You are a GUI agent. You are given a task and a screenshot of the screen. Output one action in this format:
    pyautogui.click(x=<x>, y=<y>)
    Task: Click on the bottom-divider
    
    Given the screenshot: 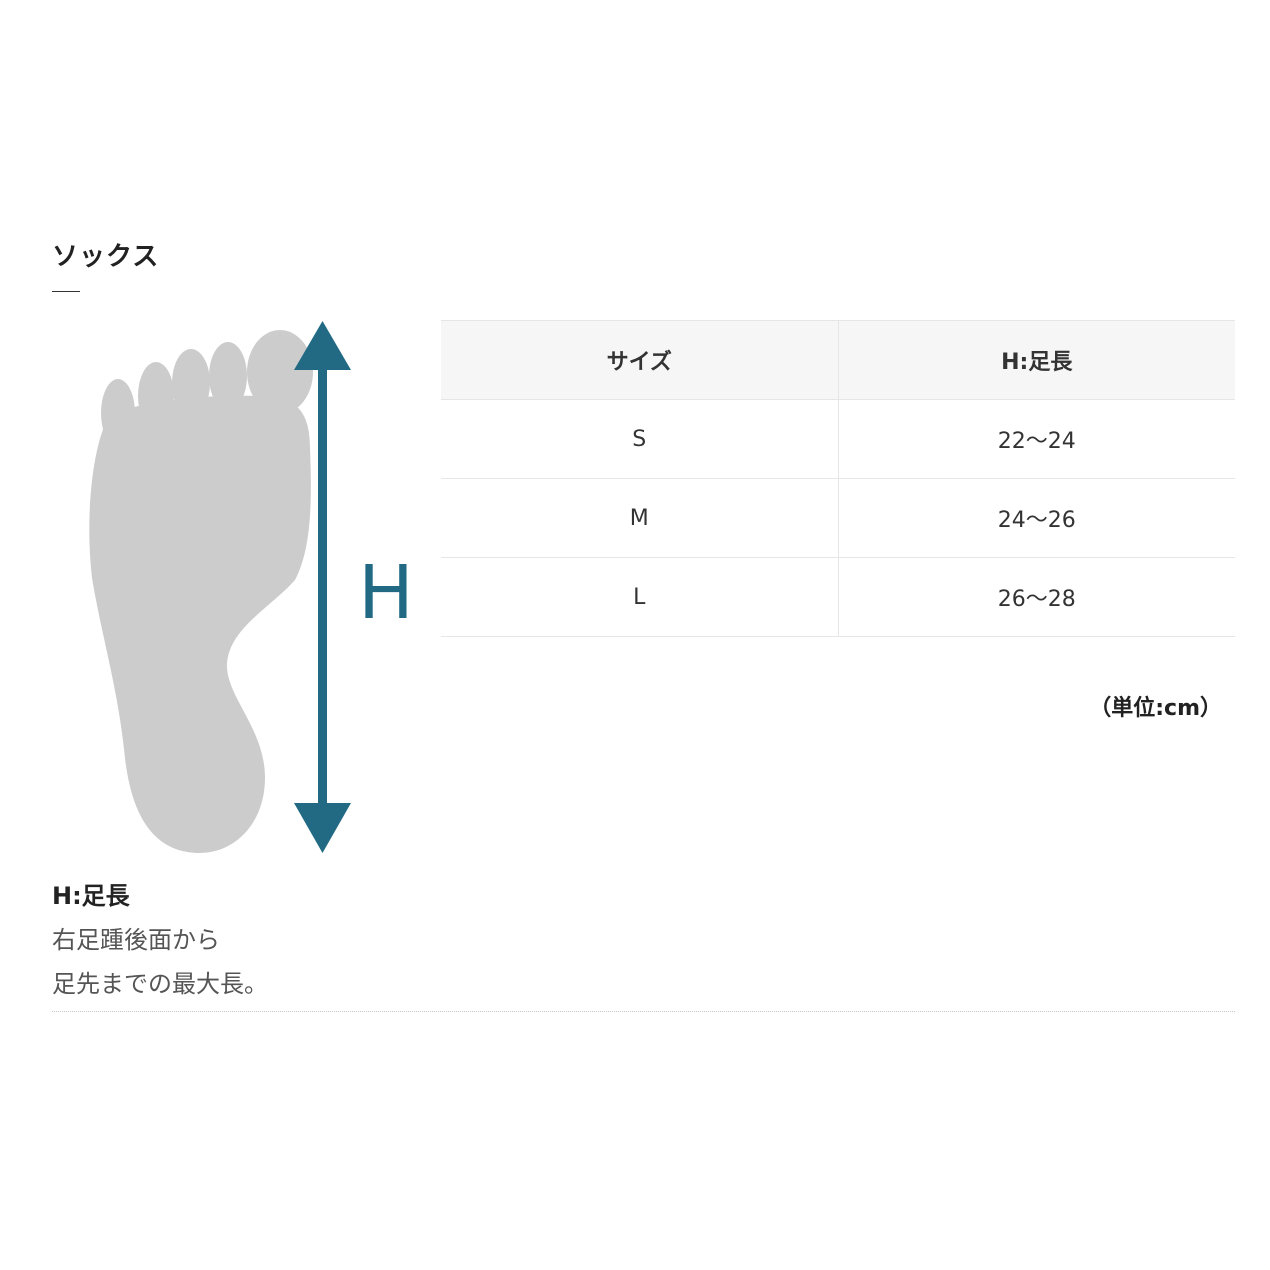 What is the action you would take?
    pyautogui.click(x=643, y=1011)
    